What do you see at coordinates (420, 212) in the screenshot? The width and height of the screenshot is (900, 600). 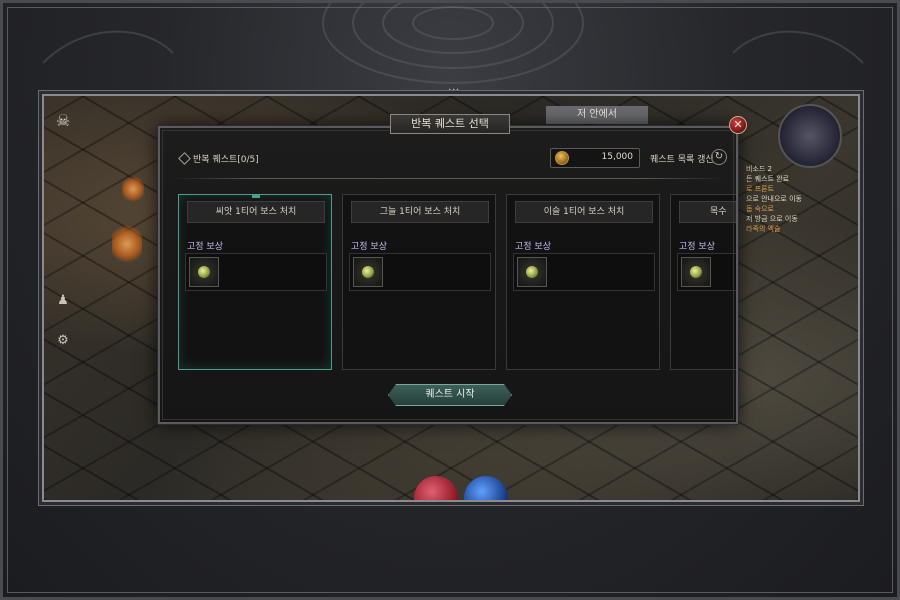 I see `quest-title: 그늘 1티어 보스 처치` at bounding box center [420, 212].